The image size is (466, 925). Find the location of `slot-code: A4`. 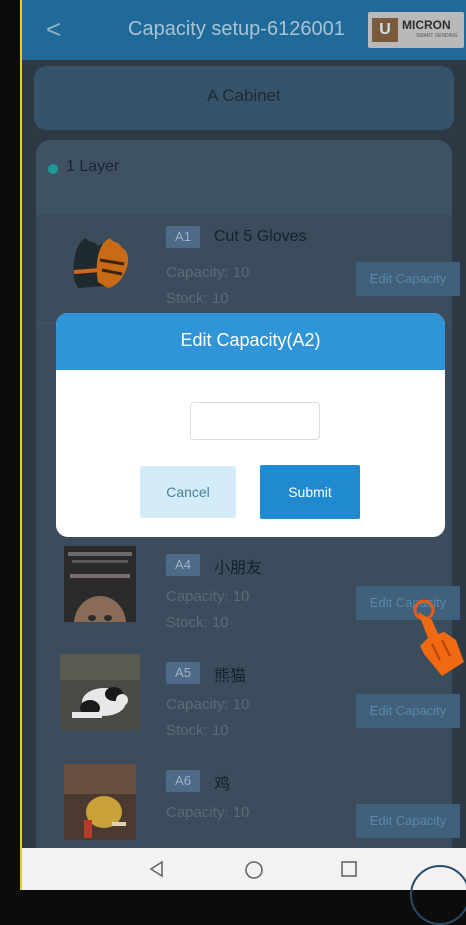

slot-code: A4 is located at coordinates (183, 565).